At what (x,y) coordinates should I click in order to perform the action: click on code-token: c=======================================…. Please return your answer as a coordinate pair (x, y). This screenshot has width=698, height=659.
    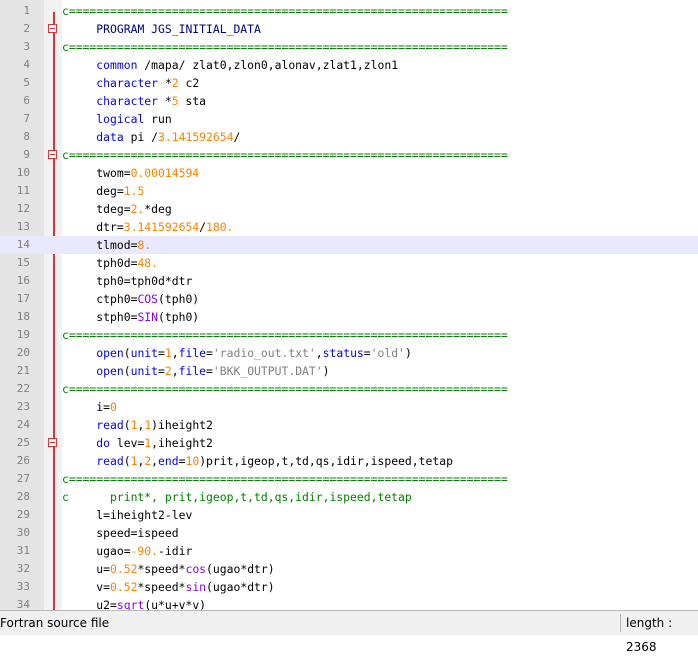
    Looking at the image, I should click on (285, 47).